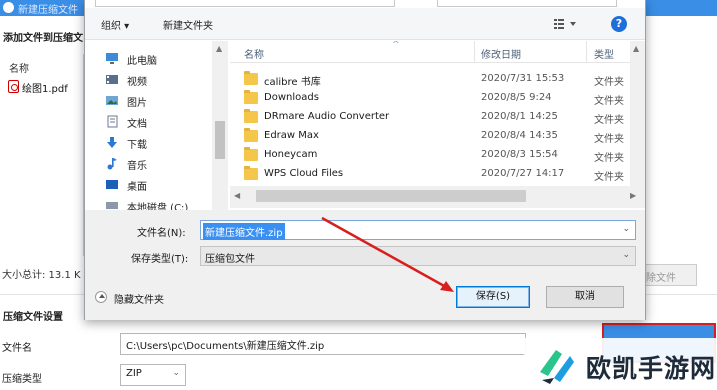 The width and height of the screenshot is (717, 390). Describe the element at coordinates (430, 155) in the screenshot. I see `file-row: Honeycam 2020/8/3 15:54 文件夹` at that location.